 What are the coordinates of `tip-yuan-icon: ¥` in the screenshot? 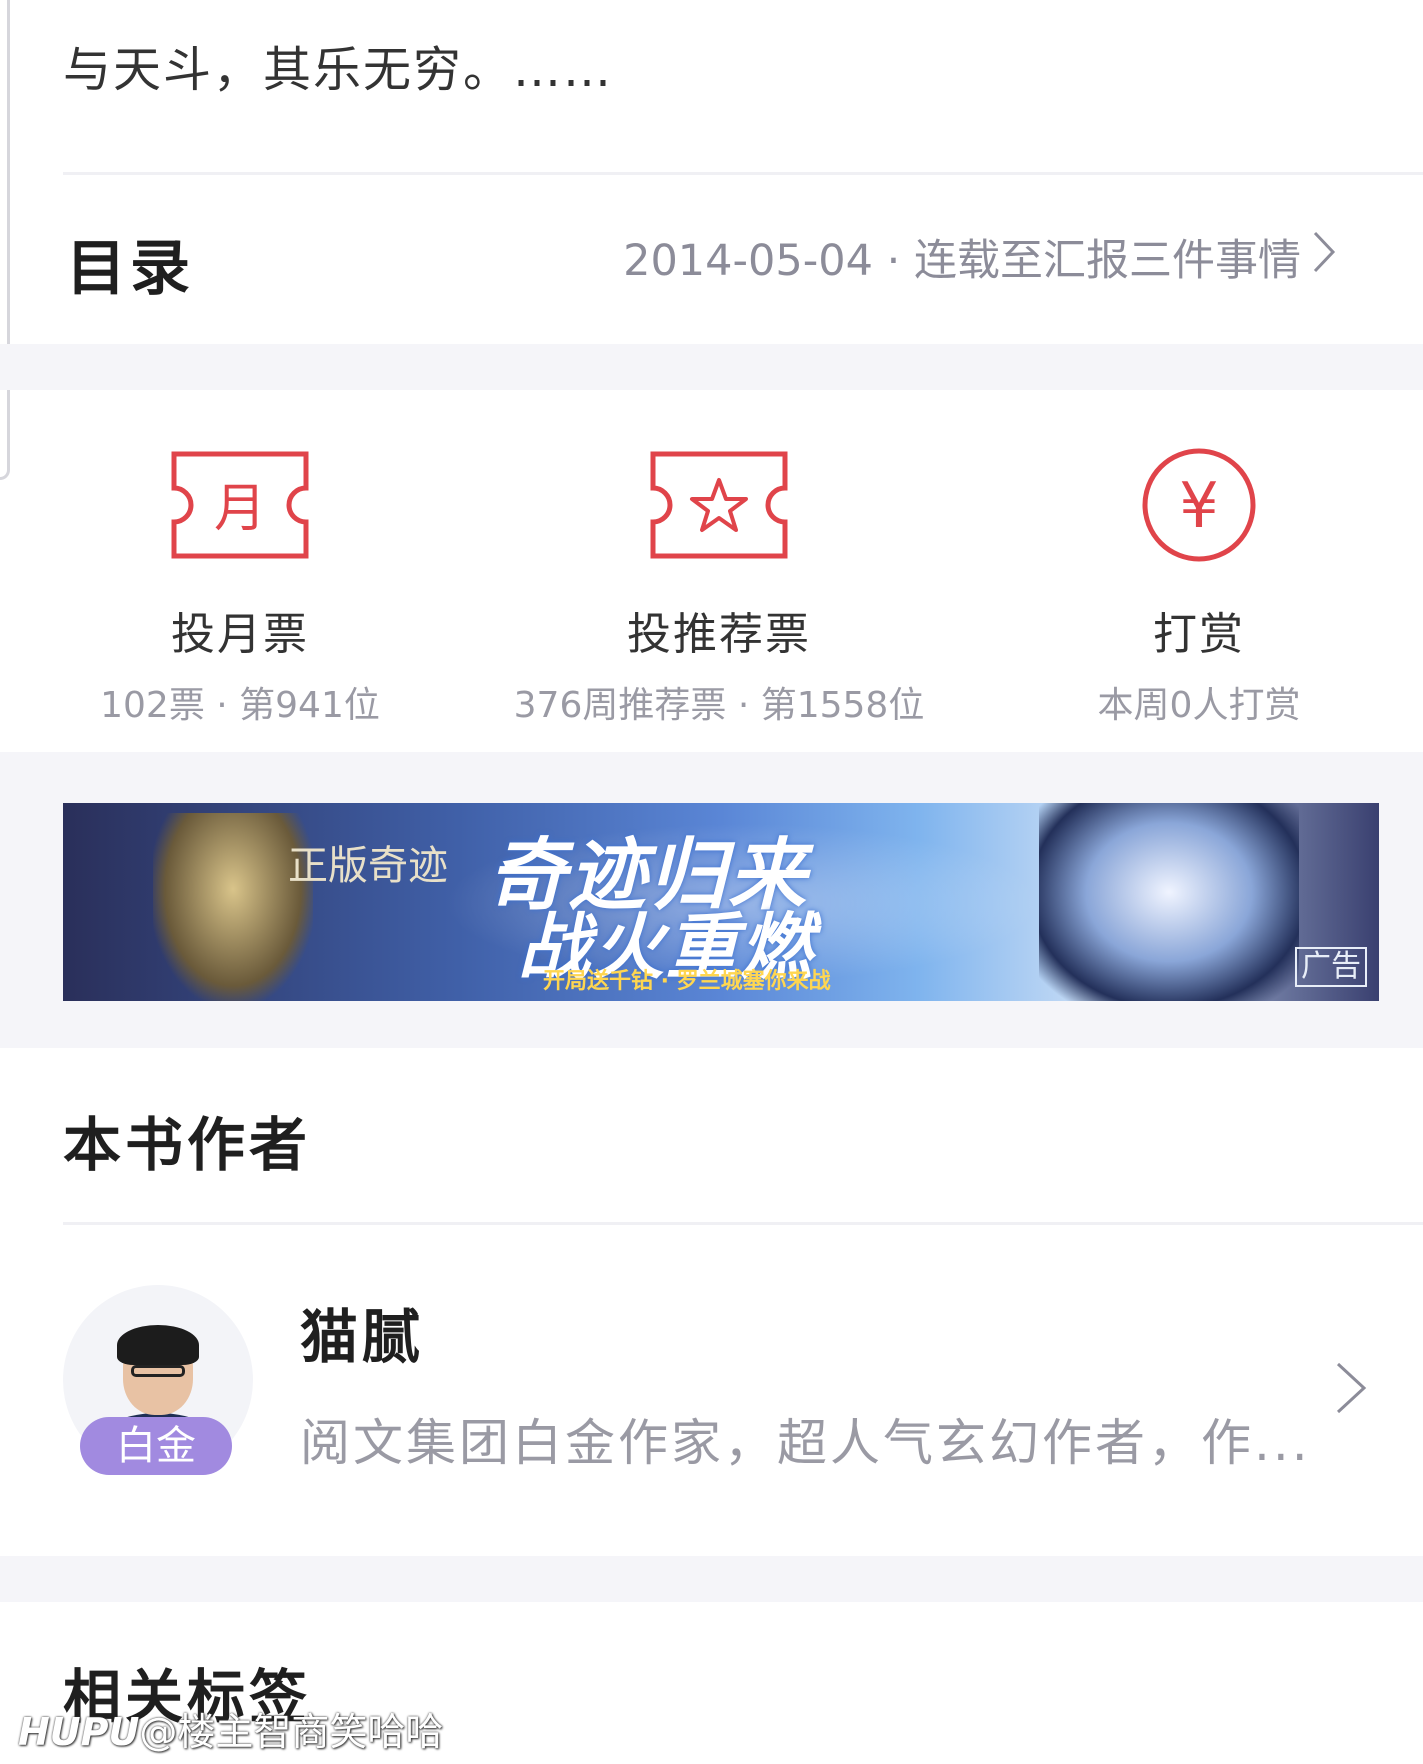 It's located at (1199, 505).